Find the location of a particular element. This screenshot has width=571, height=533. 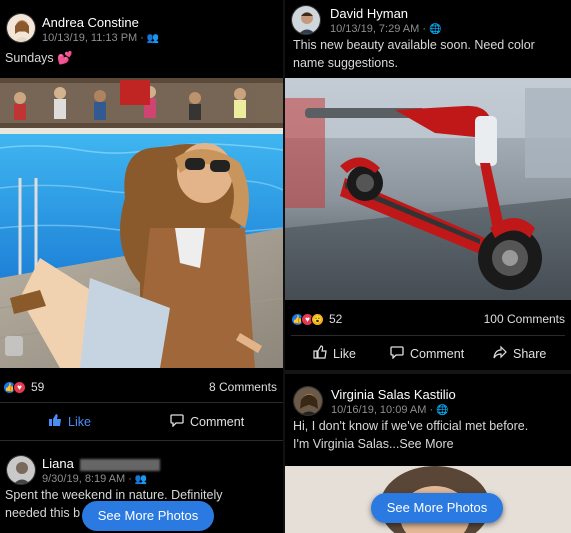

reaction-count: 59 is located at coordinates (38, 387).